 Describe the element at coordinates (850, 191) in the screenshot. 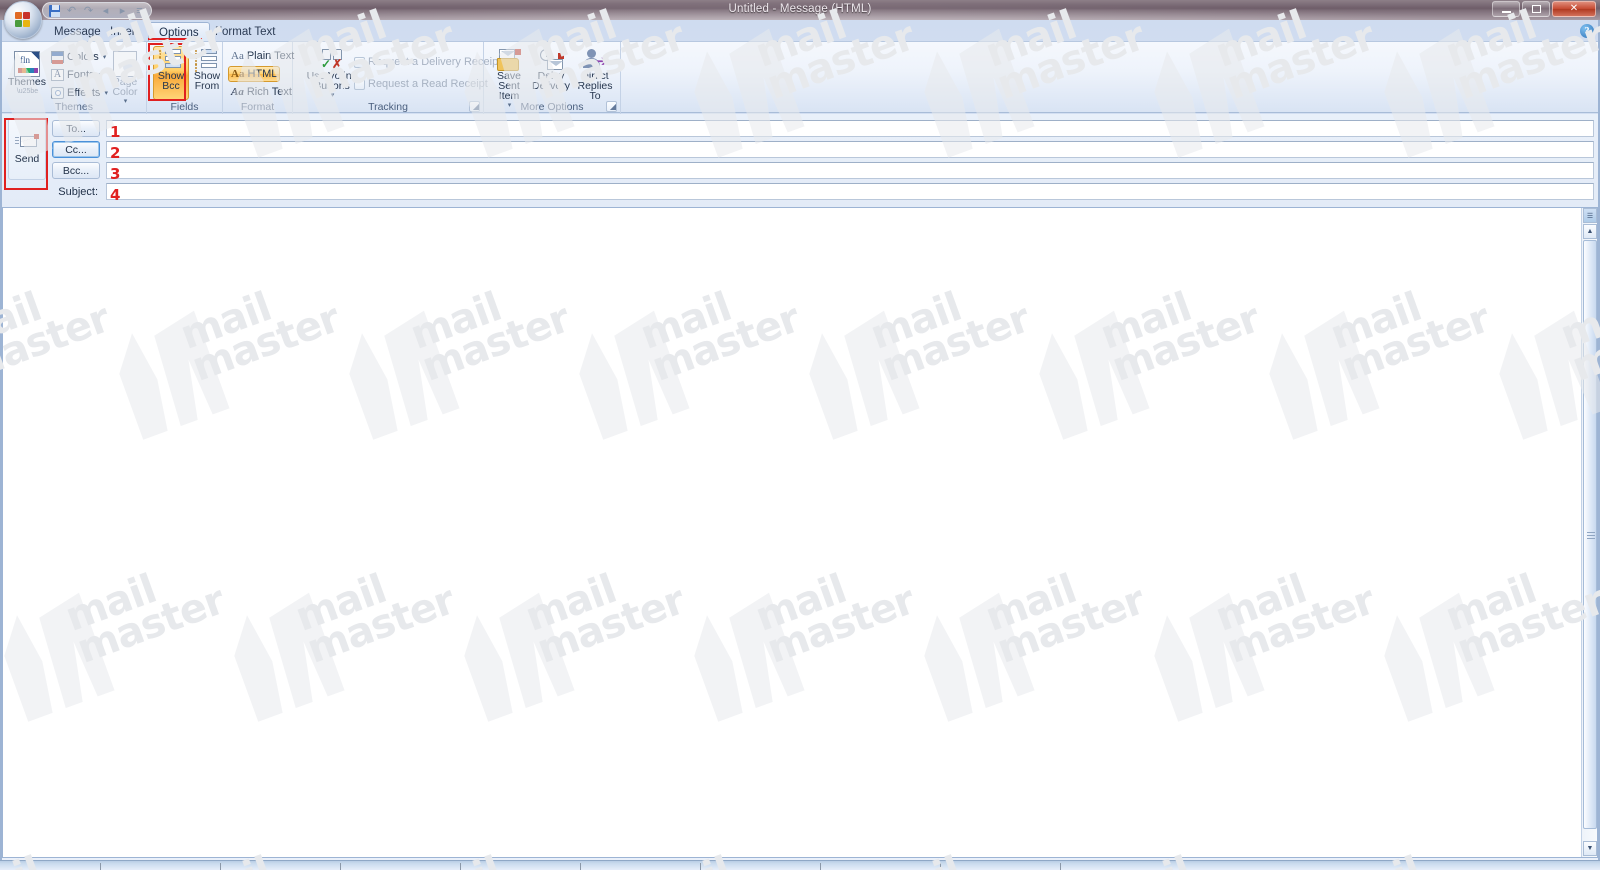

I see `subject-input` at that location.